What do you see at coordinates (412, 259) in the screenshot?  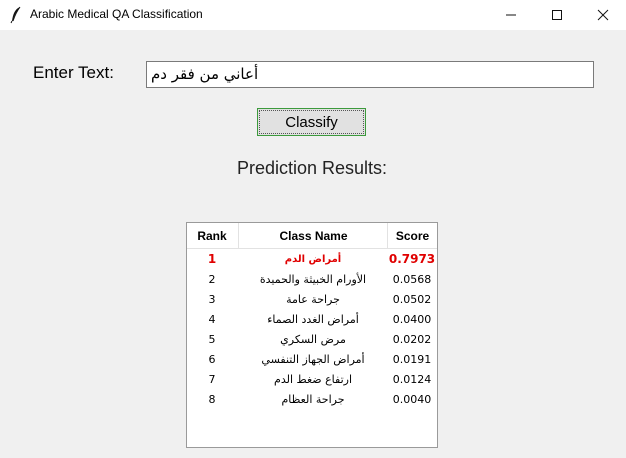 I see `score-cell: 0.7973` at bounding box center [412, 259].